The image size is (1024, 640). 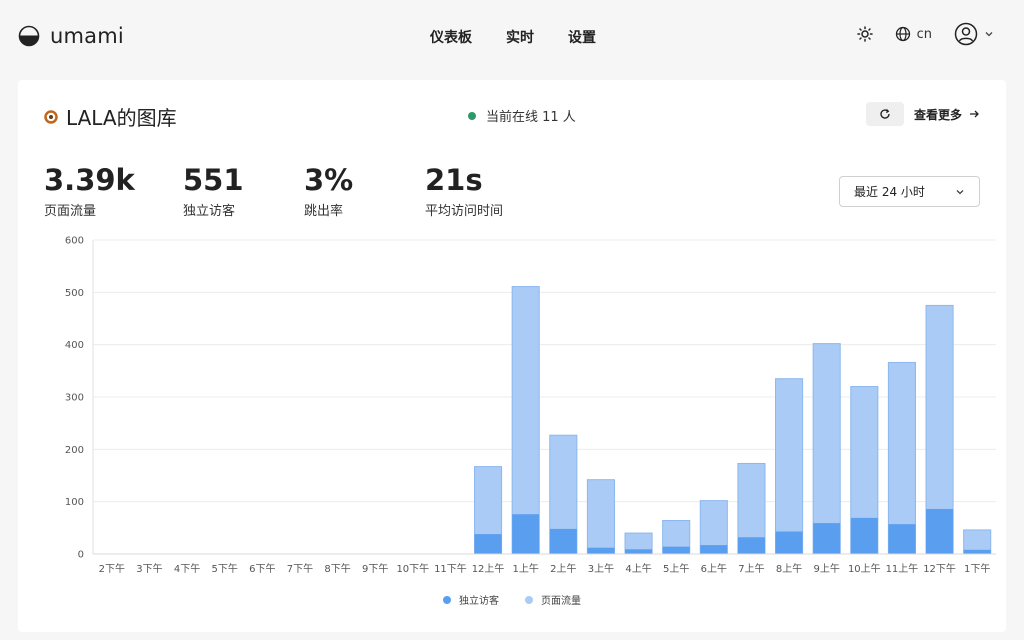 What do you see at coordinates (902, 568) in the screenshot?
I see `x-tick-label: 11上午` at bounding box center [902, 568].